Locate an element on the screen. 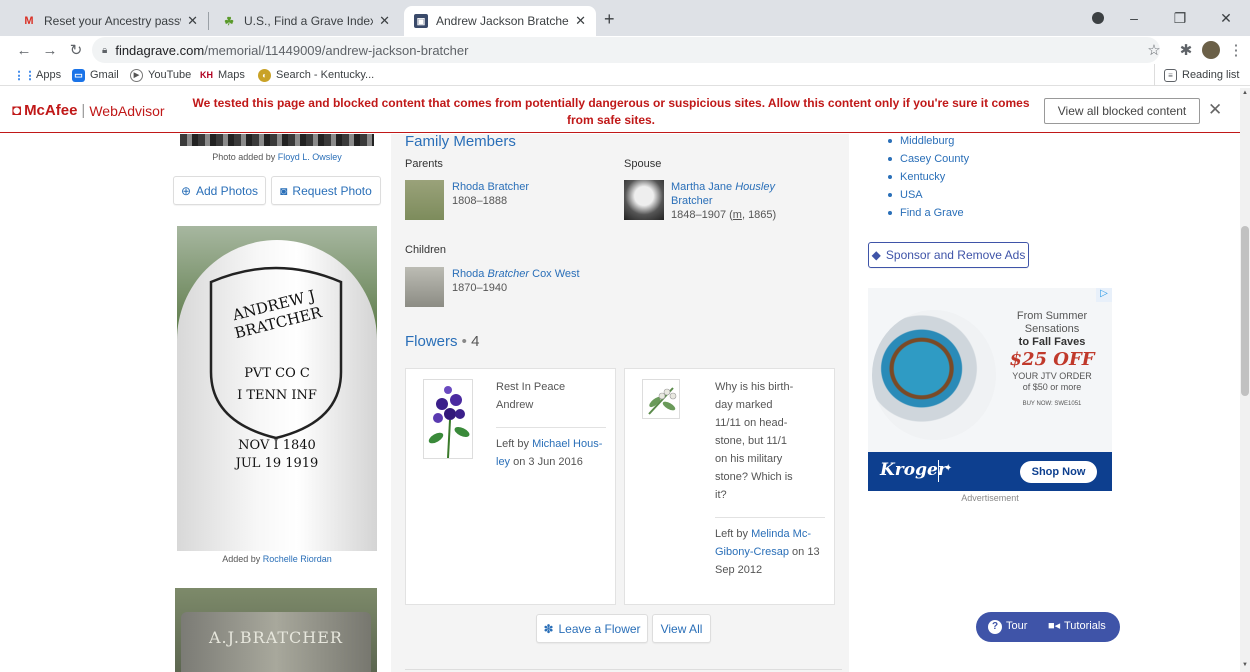 This screenshot has width=1250, height=672. view-all-flowers-button: View All is located at coordinates (681, 628).